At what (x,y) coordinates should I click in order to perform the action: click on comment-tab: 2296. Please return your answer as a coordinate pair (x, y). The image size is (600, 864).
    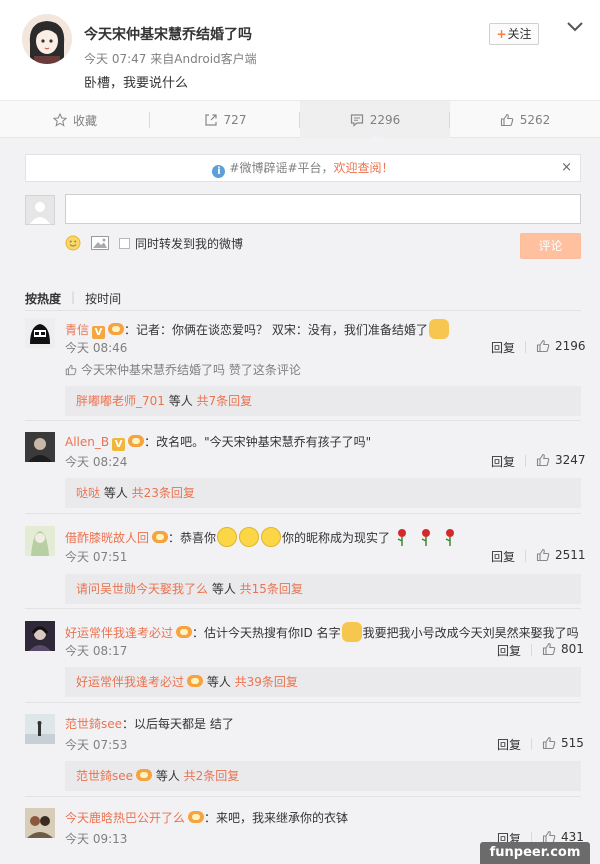
    Looking at the image, I should click on (375, 120).